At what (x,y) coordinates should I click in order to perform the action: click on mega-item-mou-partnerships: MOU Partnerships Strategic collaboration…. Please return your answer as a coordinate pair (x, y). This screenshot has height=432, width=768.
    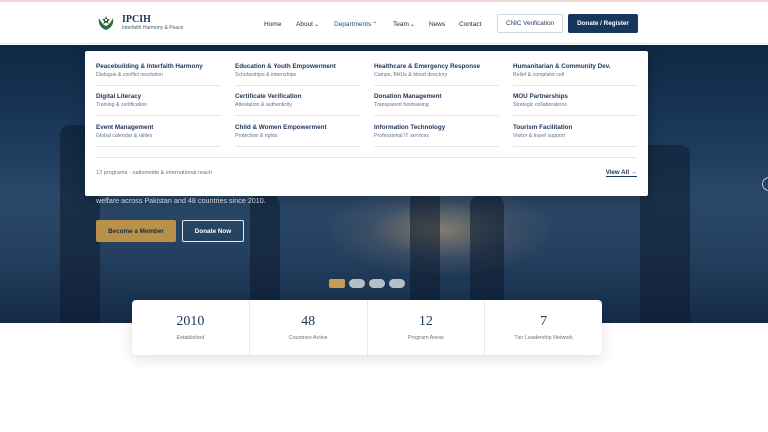
    Looking at the image, I should click on (575, 104).